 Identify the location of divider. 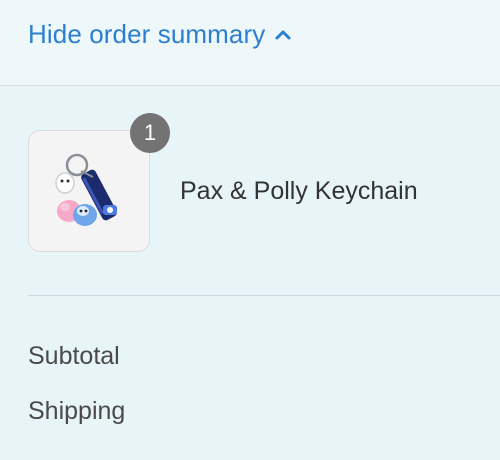
(264, 295).